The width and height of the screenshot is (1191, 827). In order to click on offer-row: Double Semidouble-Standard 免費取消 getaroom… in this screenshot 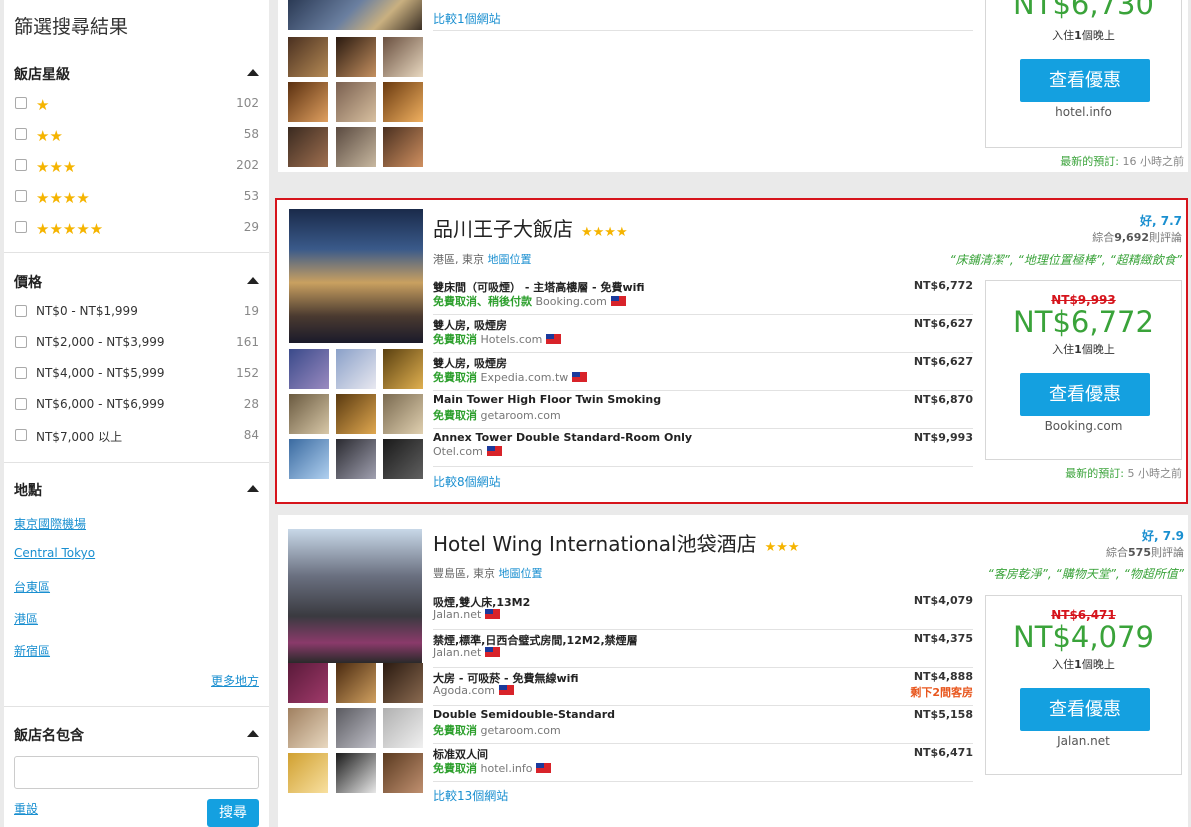, I will do `click(703, 725)`.